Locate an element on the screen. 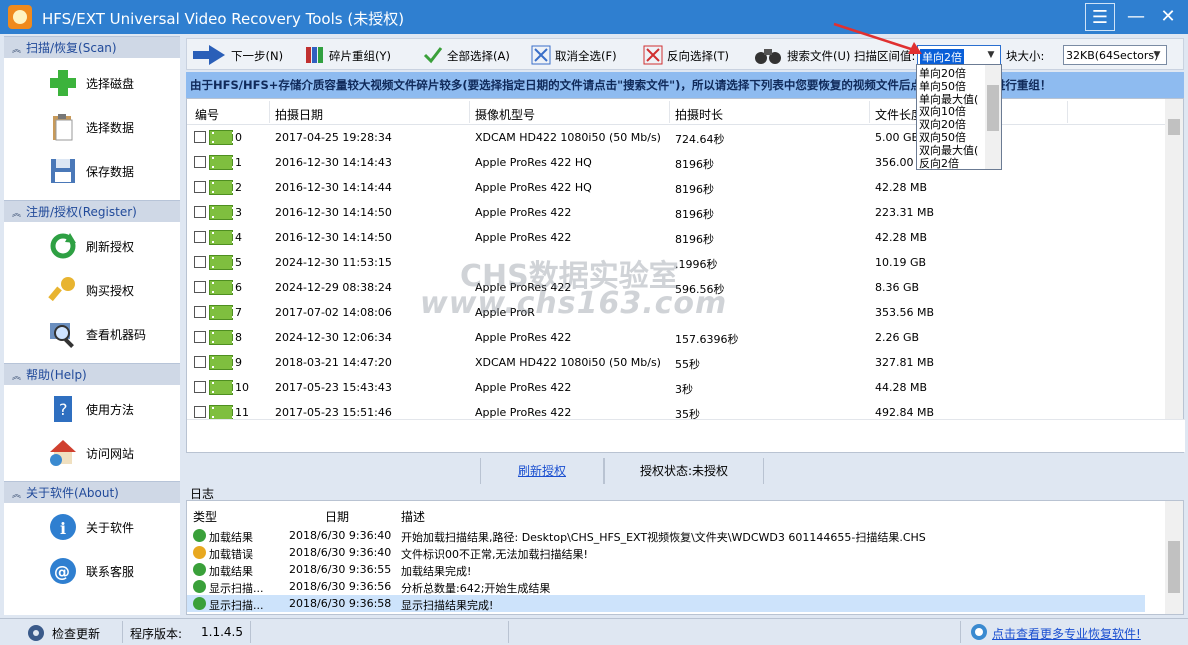 This screenshot has height=645, width=1188. deselect-all-button: 取消全选(F) is located at coordinates (579, 55).